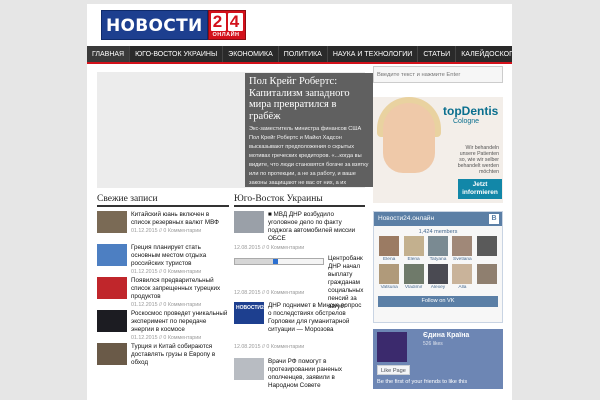 Image resolution: width=600 pixels, height=400 pixels. Describe the element at coordinates (249, 308) in the screenshot. I see `thumb-logo-text: НОВОСТИ` at that location.